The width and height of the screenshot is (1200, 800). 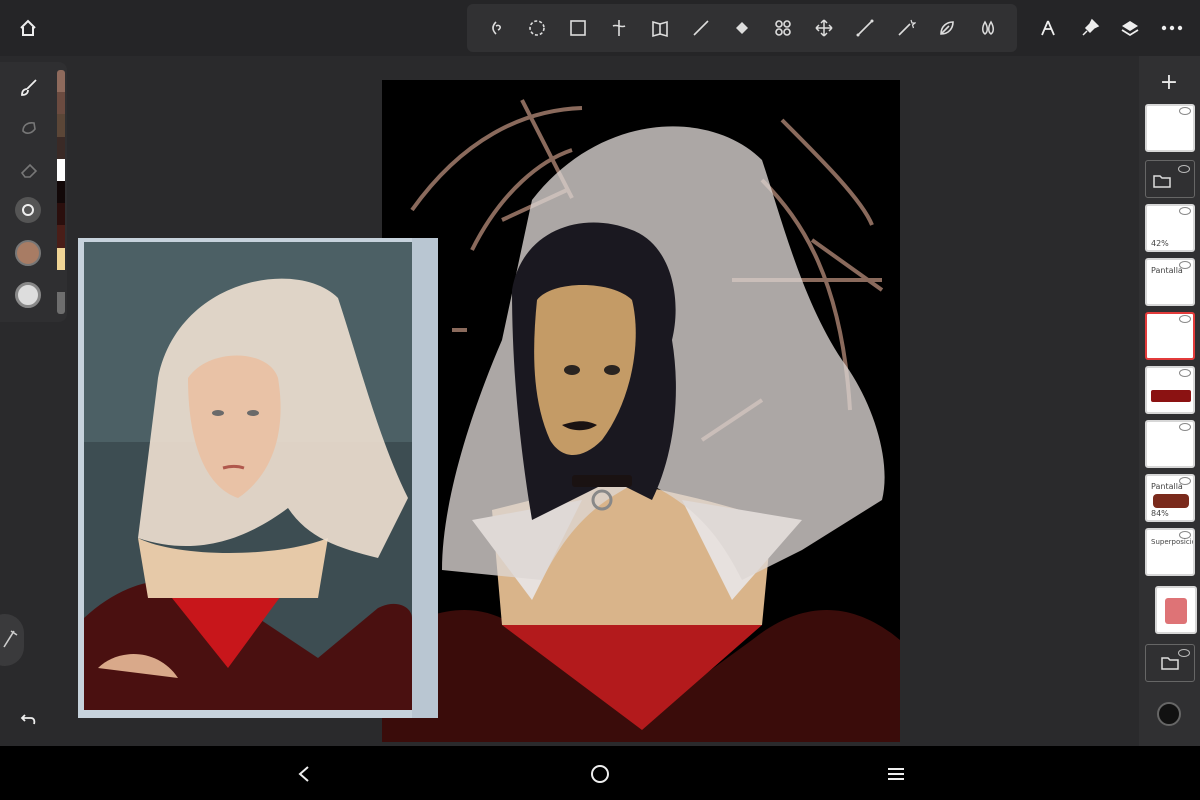 I want to click on layers-icon, so click(x=1130, y=28).